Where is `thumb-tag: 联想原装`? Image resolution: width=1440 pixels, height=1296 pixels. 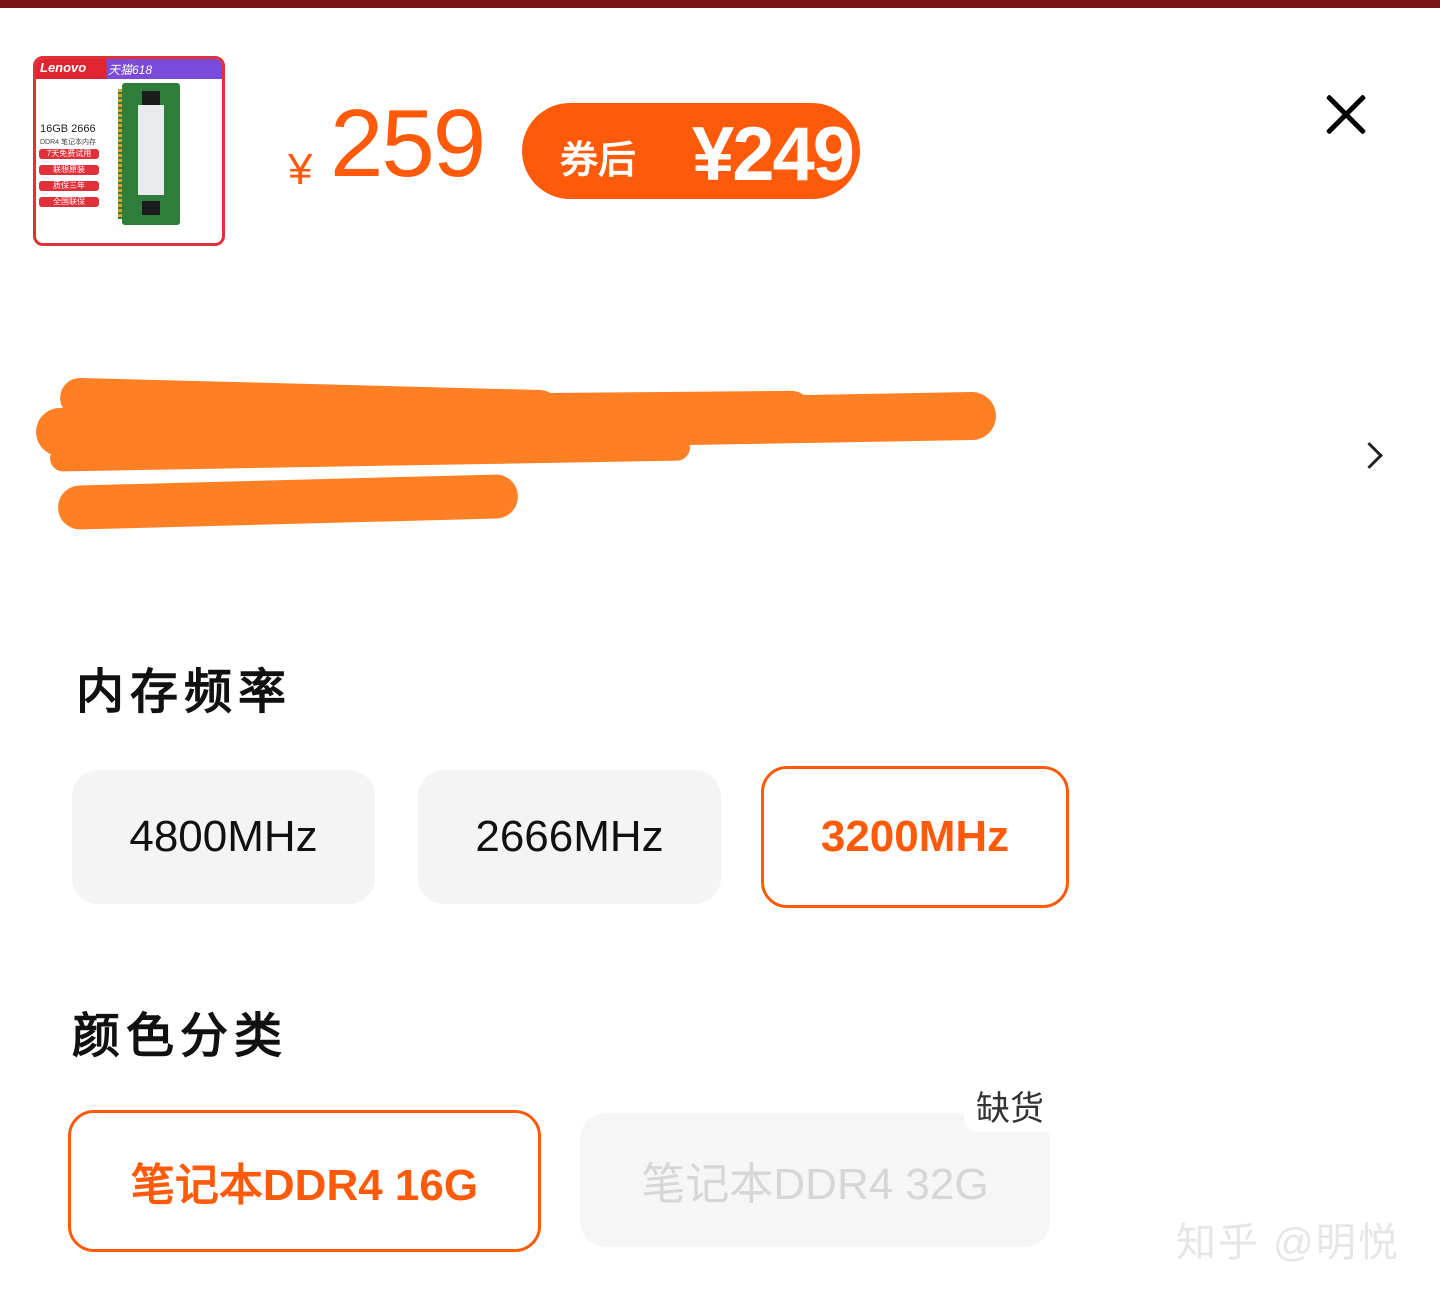 thumb-tag: 联想原装 is located at coordinates (69, 170).